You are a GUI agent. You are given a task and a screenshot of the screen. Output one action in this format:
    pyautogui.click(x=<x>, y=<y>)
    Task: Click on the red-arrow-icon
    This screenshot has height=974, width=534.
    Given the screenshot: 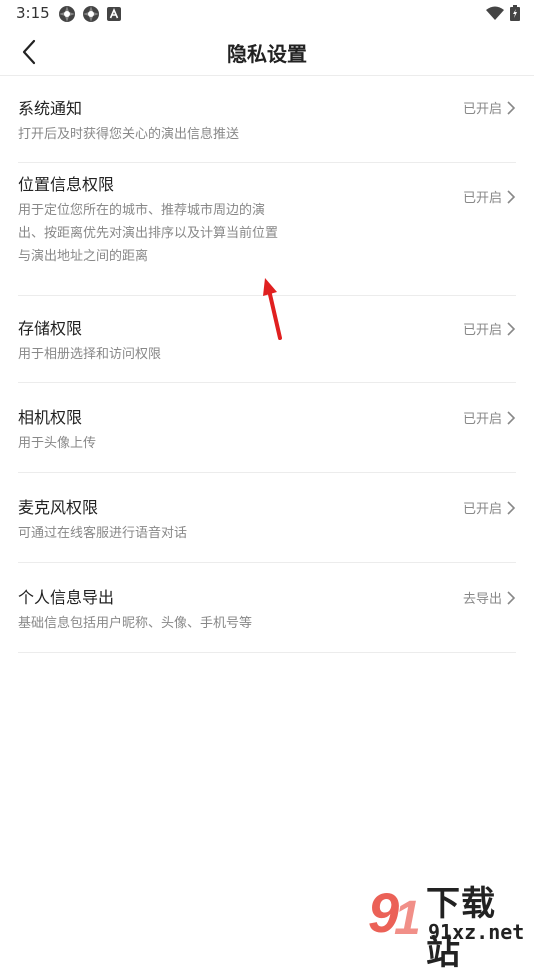 What is the action you would take?
    pyautogui.click(x=272, y=309)
    